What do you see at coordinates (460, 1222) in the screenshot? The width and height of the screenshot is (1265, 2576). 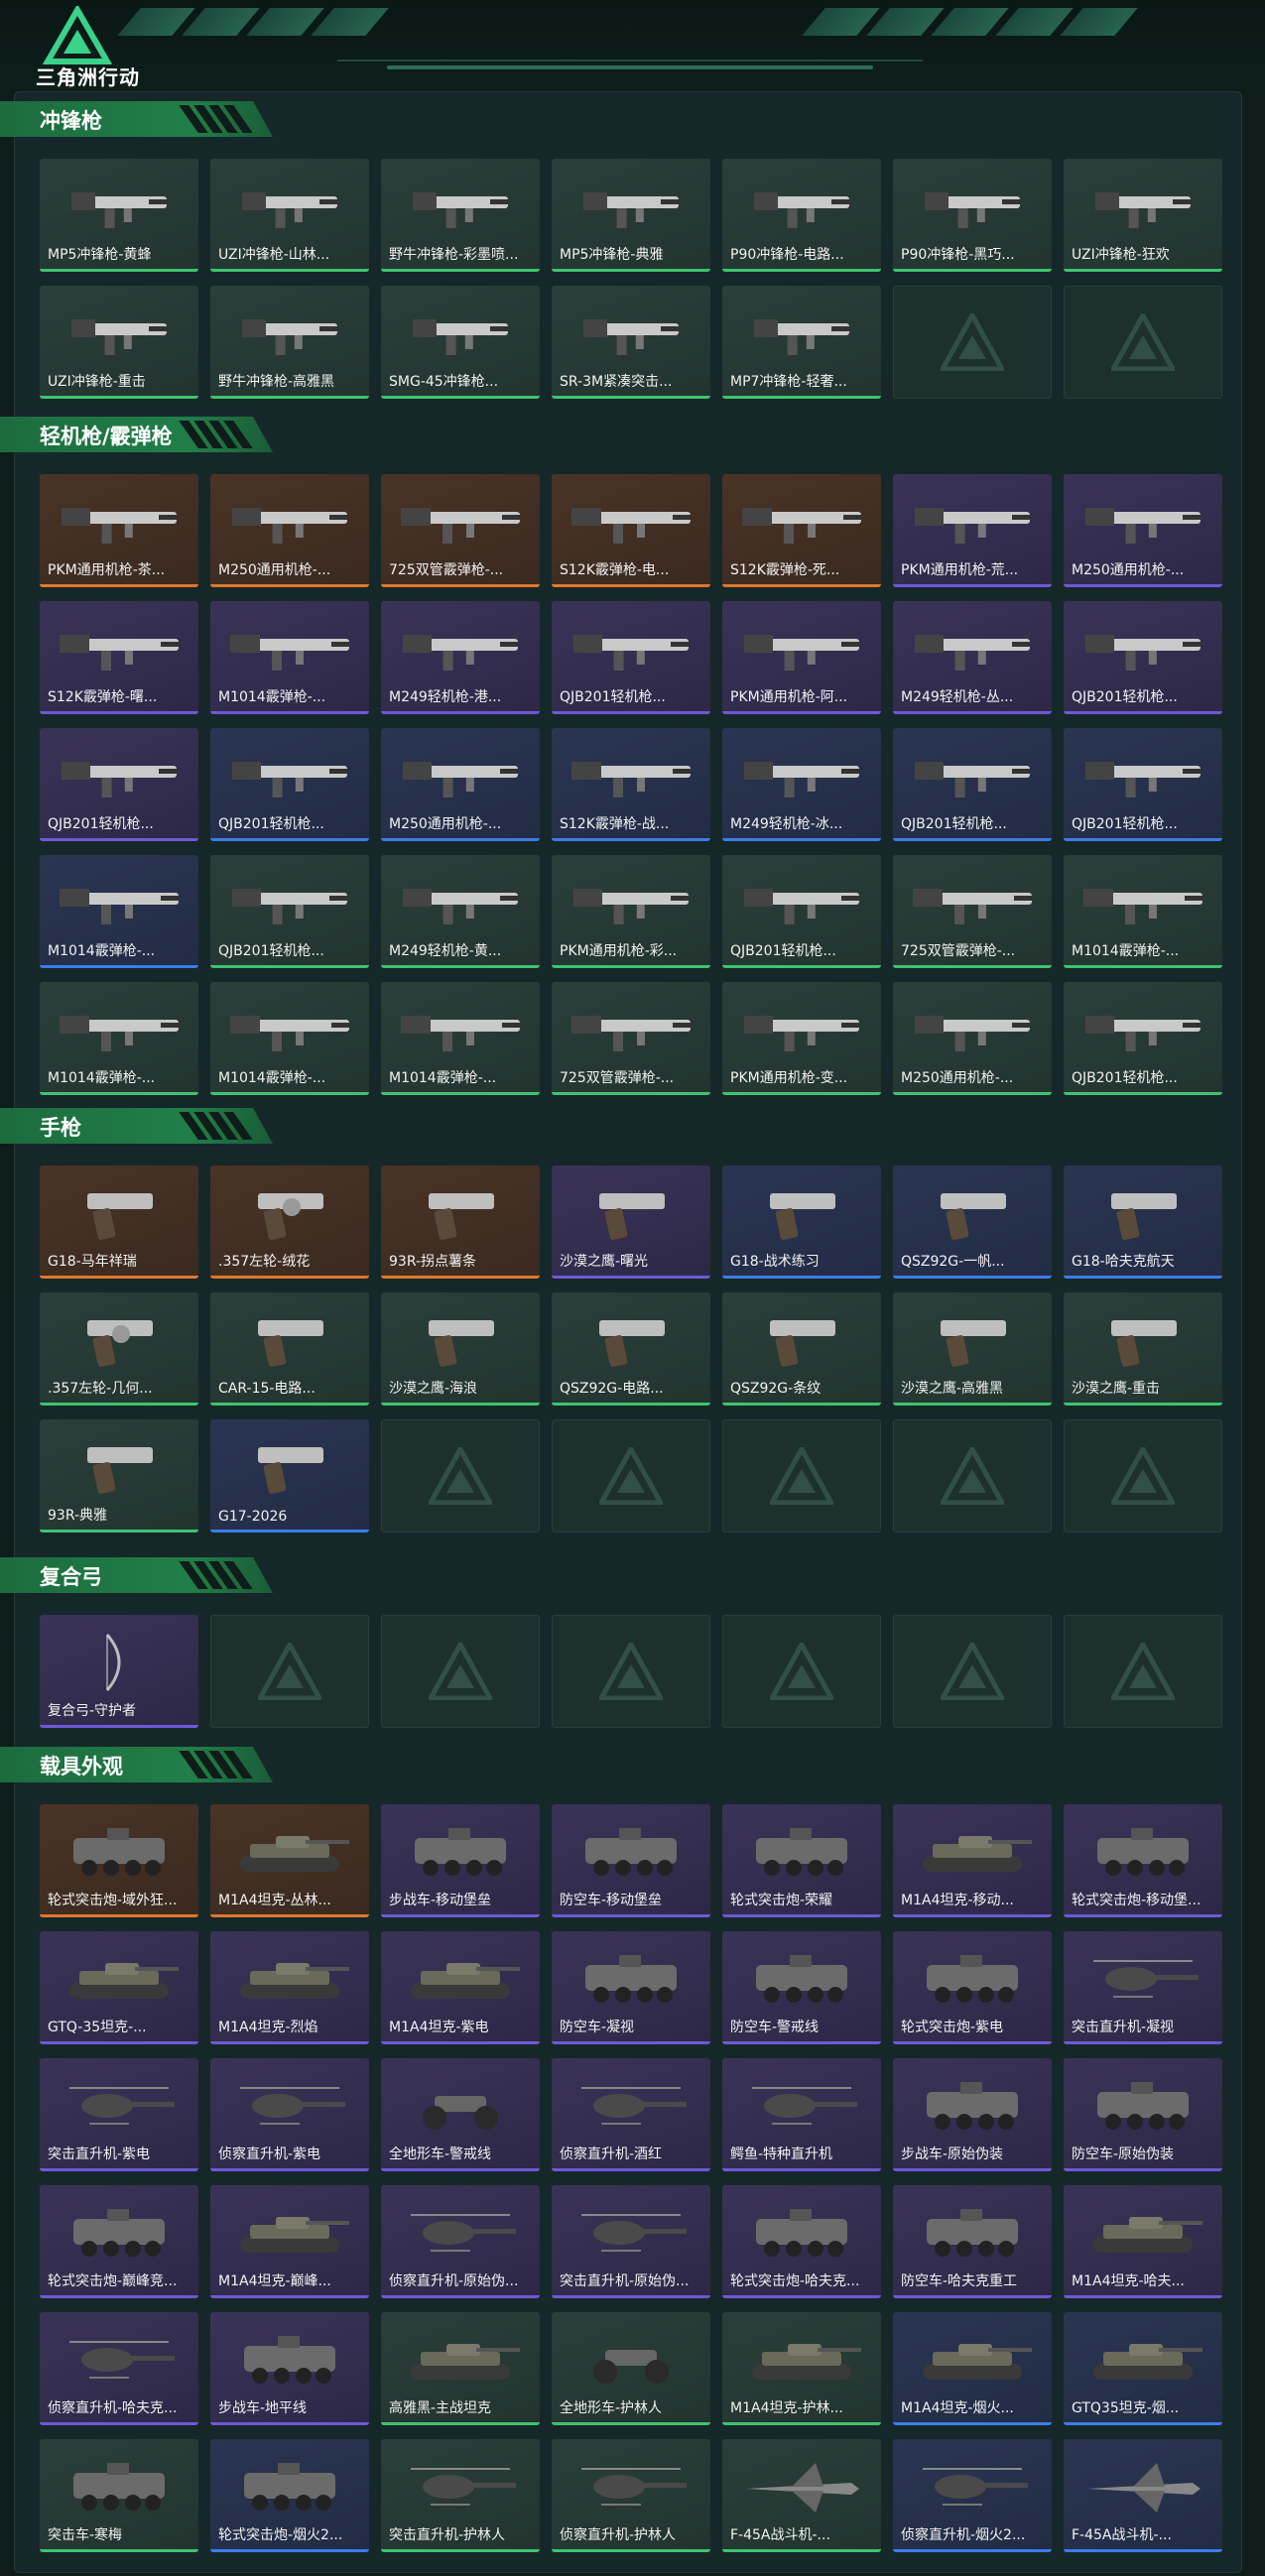 I see `skin-card: 93R-拐点薯条` at bounding box center [460, 1222].